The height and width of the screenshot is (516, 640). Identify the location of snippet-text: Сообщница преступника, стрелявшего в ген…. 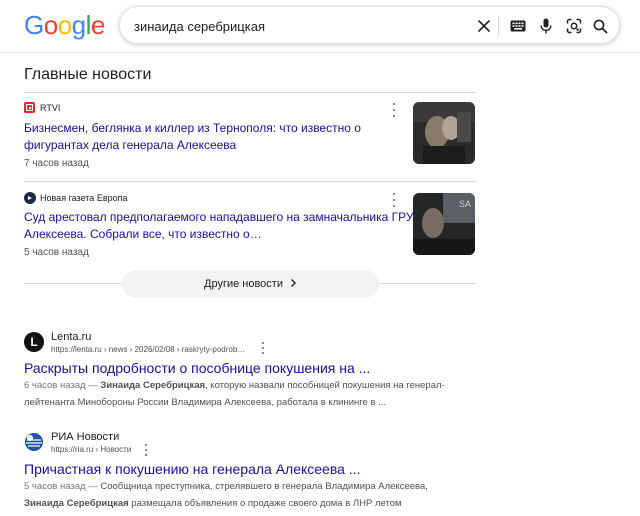
(264, 486).